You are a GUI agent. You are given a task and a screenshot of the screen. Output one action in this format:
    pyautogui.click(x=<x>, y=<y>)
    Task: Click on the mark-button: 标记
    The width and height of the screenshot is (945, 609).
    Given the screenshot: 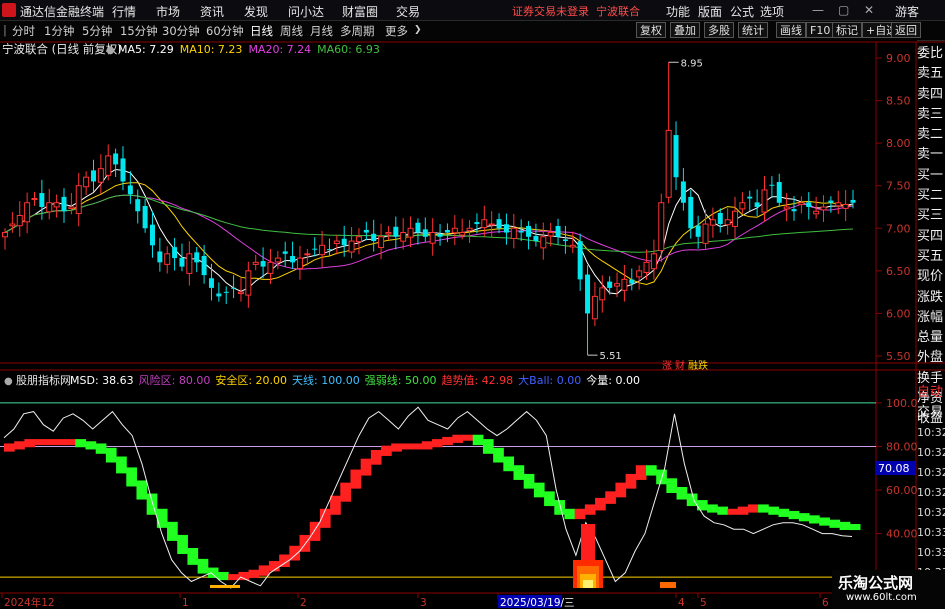 What is the action you would take?
    pyautogui.click(x=847, y=30)
    